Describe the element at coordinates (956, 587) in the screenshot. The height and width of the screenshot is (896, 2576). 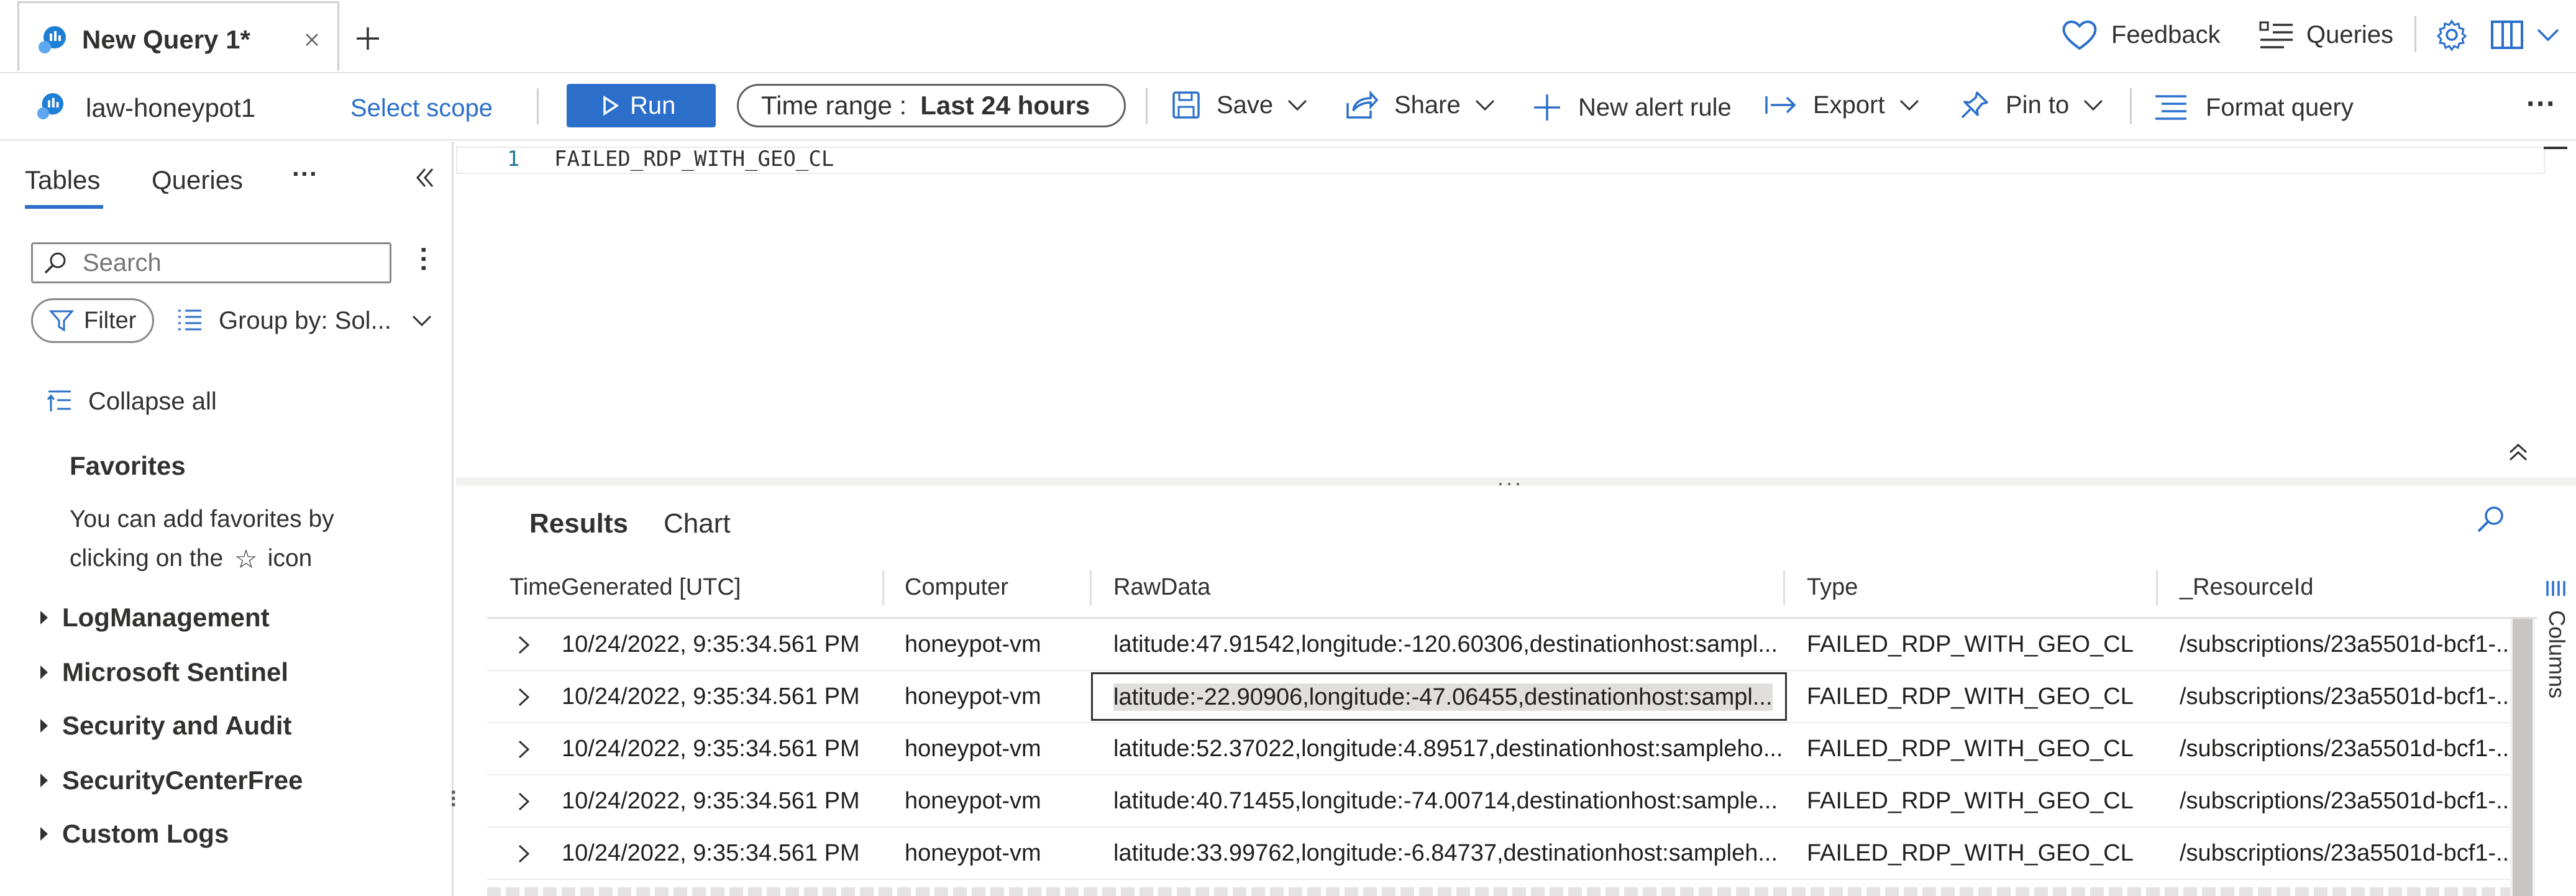
I see `column-header-computer: Computer` at that location.